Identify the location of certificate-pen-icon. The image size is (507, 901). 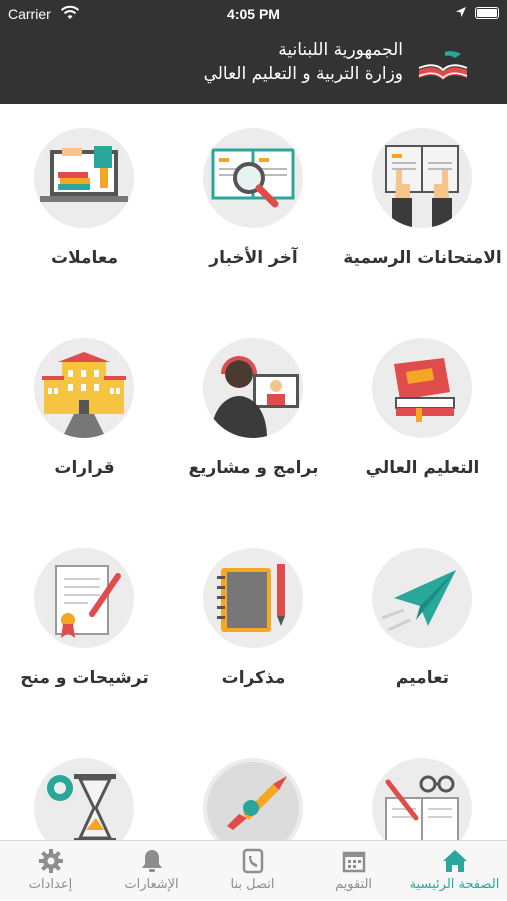
(84, 598).